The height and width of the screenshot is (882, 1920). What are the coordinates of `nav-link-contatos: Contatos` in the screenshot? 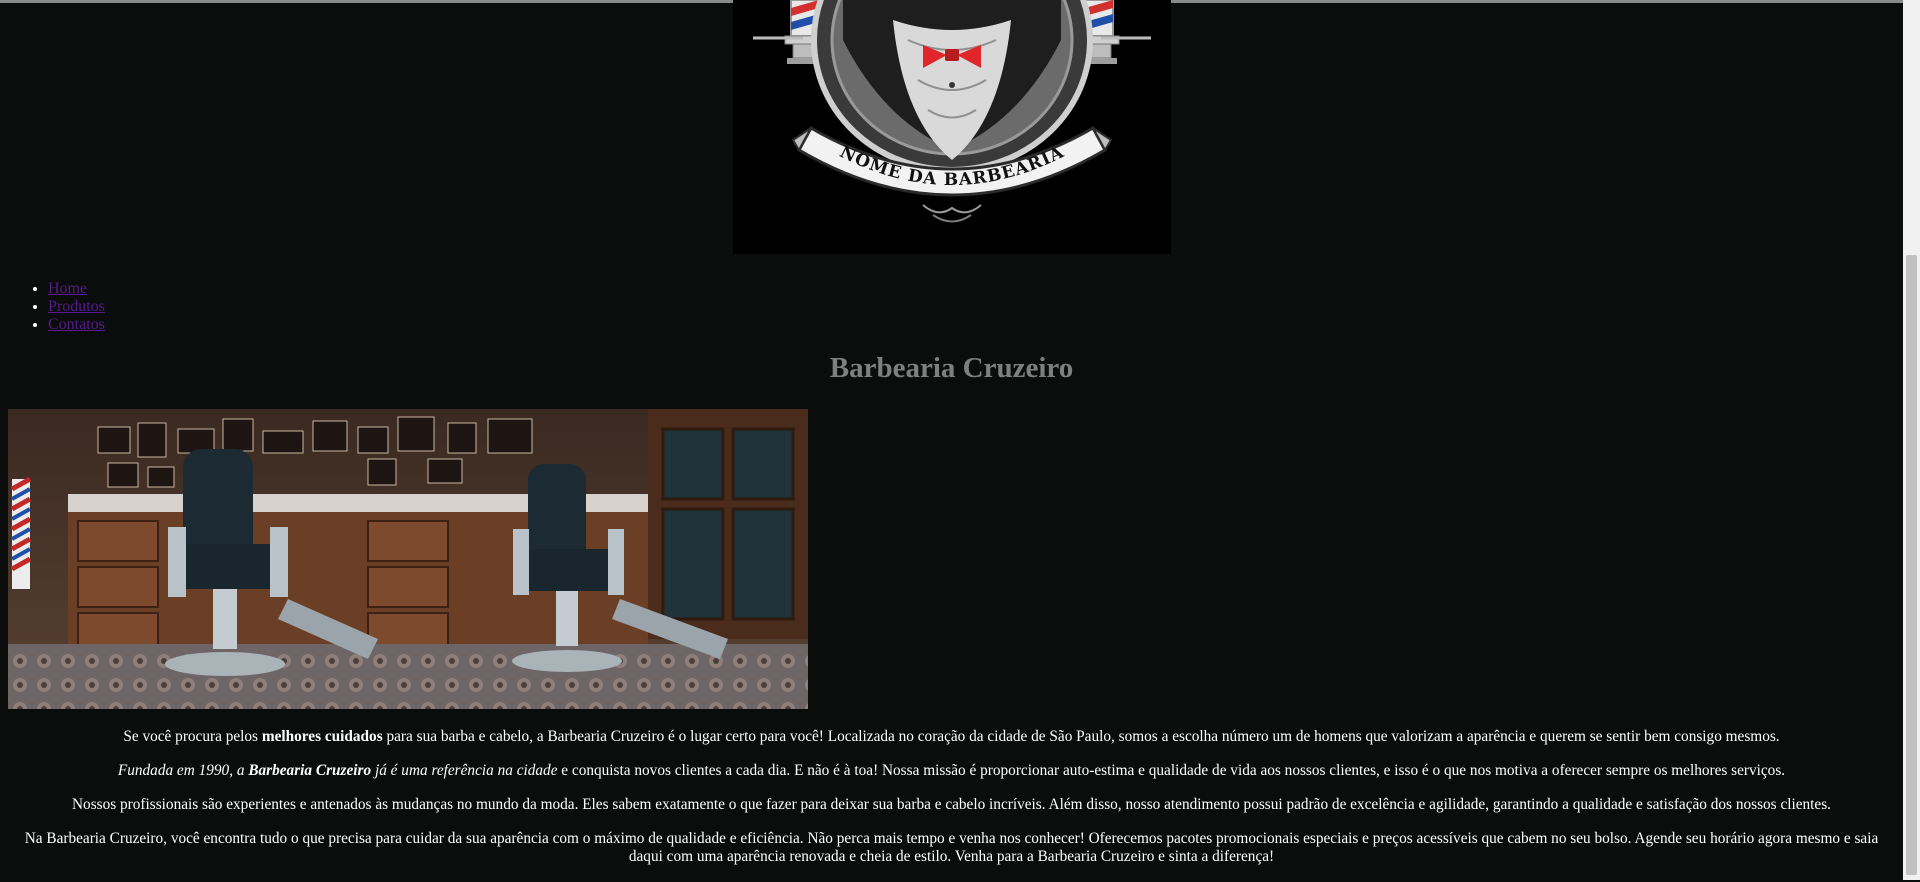 It's located at (76, 324).